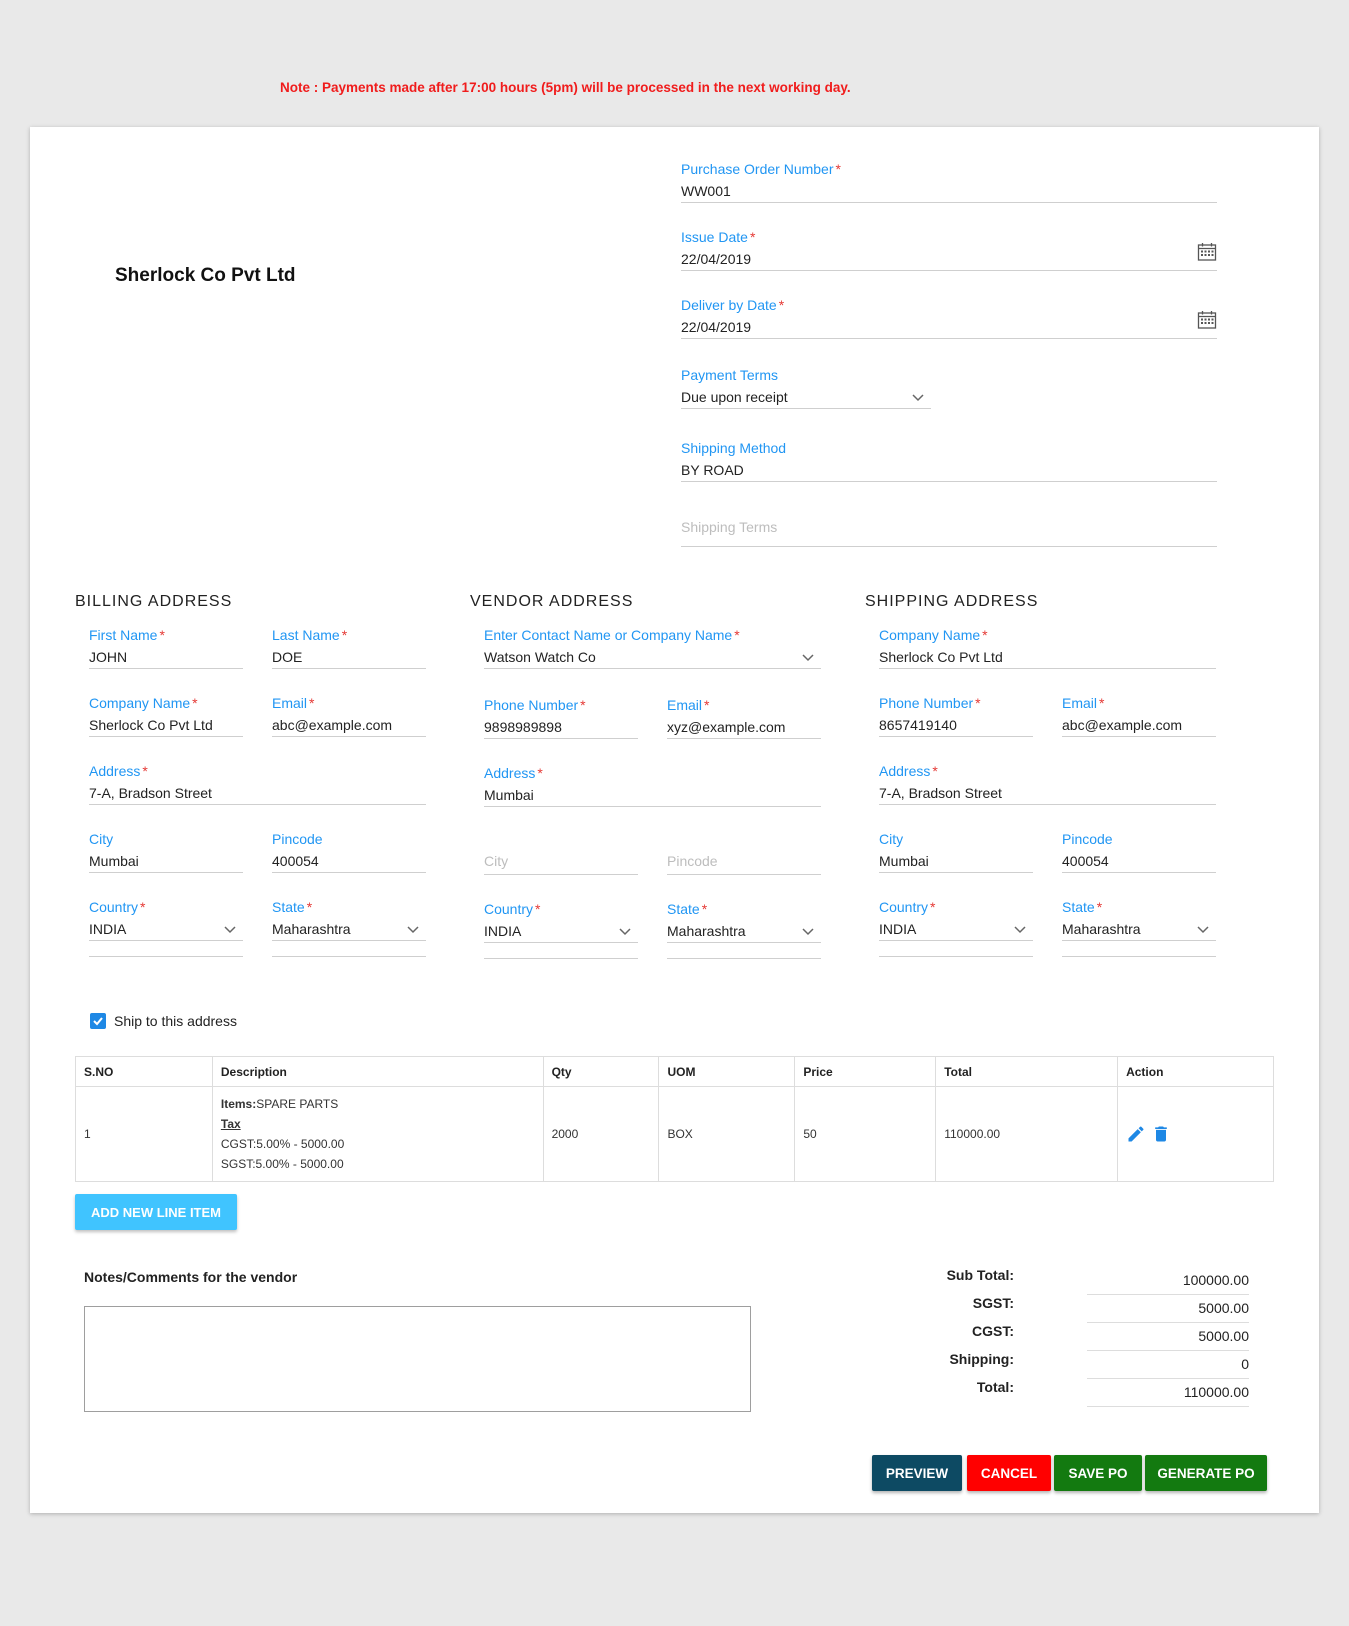 The width and height of the screenshot is (1349, 1626). Describe the element at coordinates (652, 786) in the screenshot. I see `vendor-address-field: Address * Mumbai` at that location.